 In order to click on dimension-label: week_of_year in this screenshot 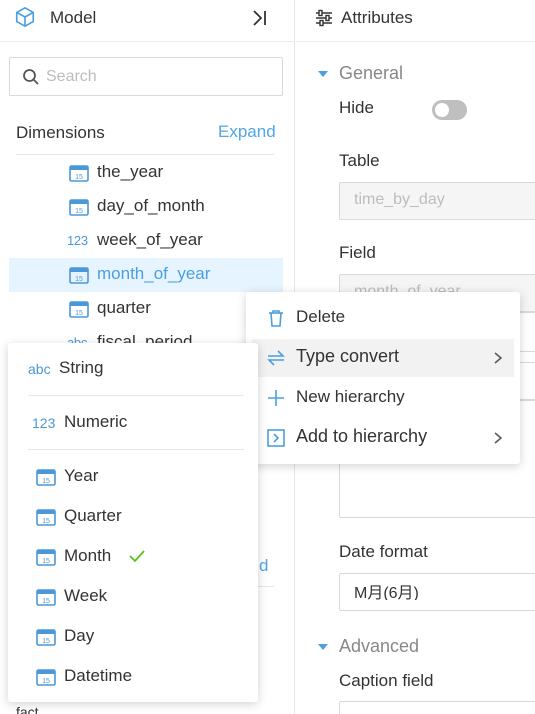, I will do `click(150, 239)`.